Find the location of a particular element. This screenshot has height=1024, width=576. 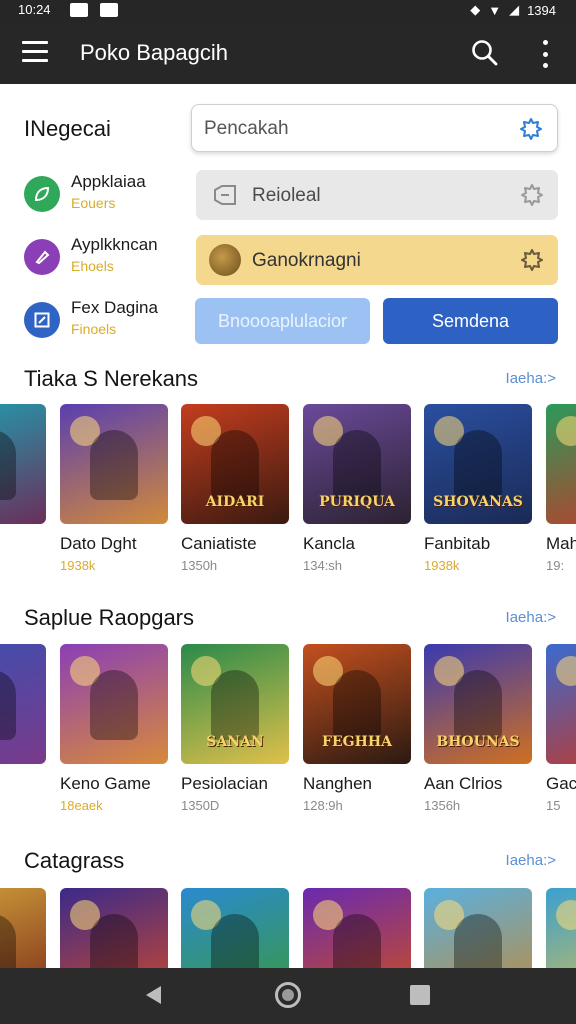

game-tile: SANNAIR is located at coordinates (478, 928).